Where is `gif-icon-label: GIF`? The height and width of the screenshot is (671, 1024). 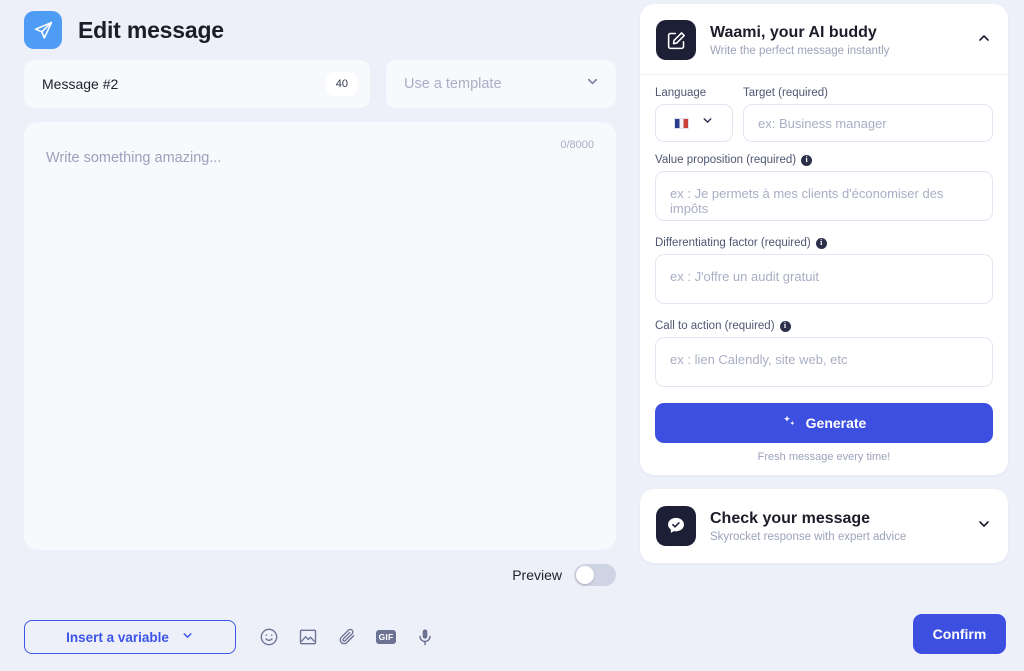
gif-icon-label: GIF is located at coordinates (386, 637).